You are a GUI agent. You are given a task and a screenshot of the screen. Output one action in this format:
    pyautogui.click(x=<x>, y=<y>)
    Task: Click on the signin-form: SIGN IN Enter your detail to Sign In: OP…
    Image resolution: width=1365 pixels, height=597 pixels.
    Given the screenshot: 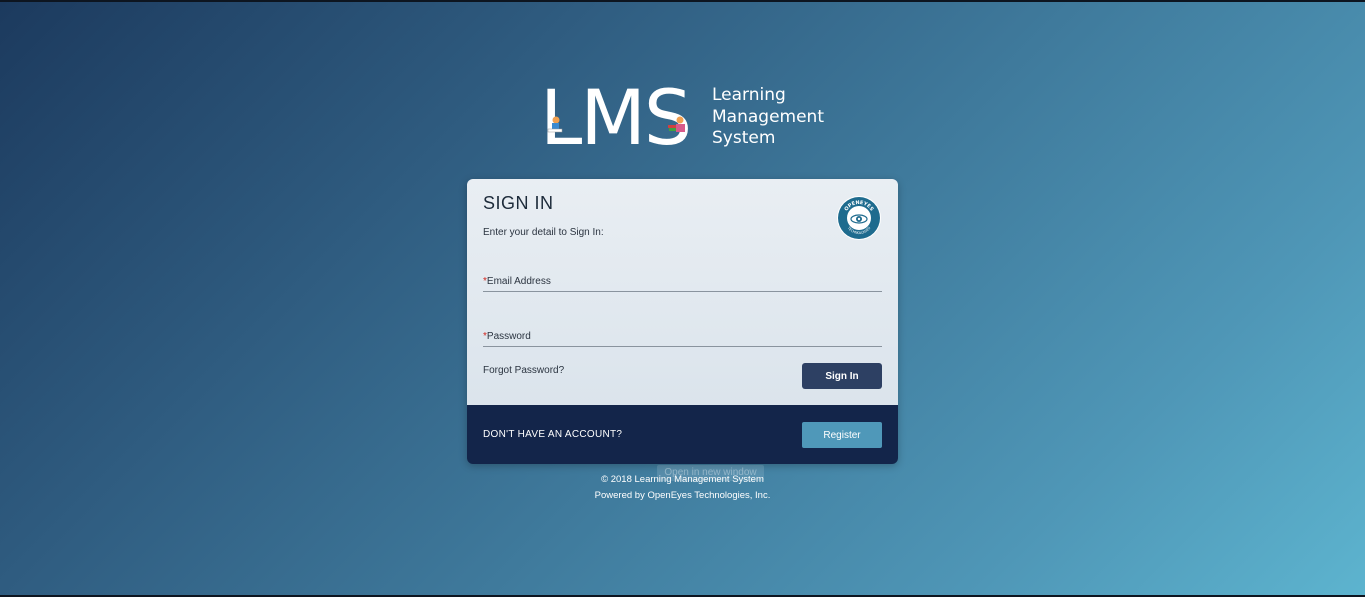 What is the action you would take?
    pyautogui.click(x=682, y=292)
    